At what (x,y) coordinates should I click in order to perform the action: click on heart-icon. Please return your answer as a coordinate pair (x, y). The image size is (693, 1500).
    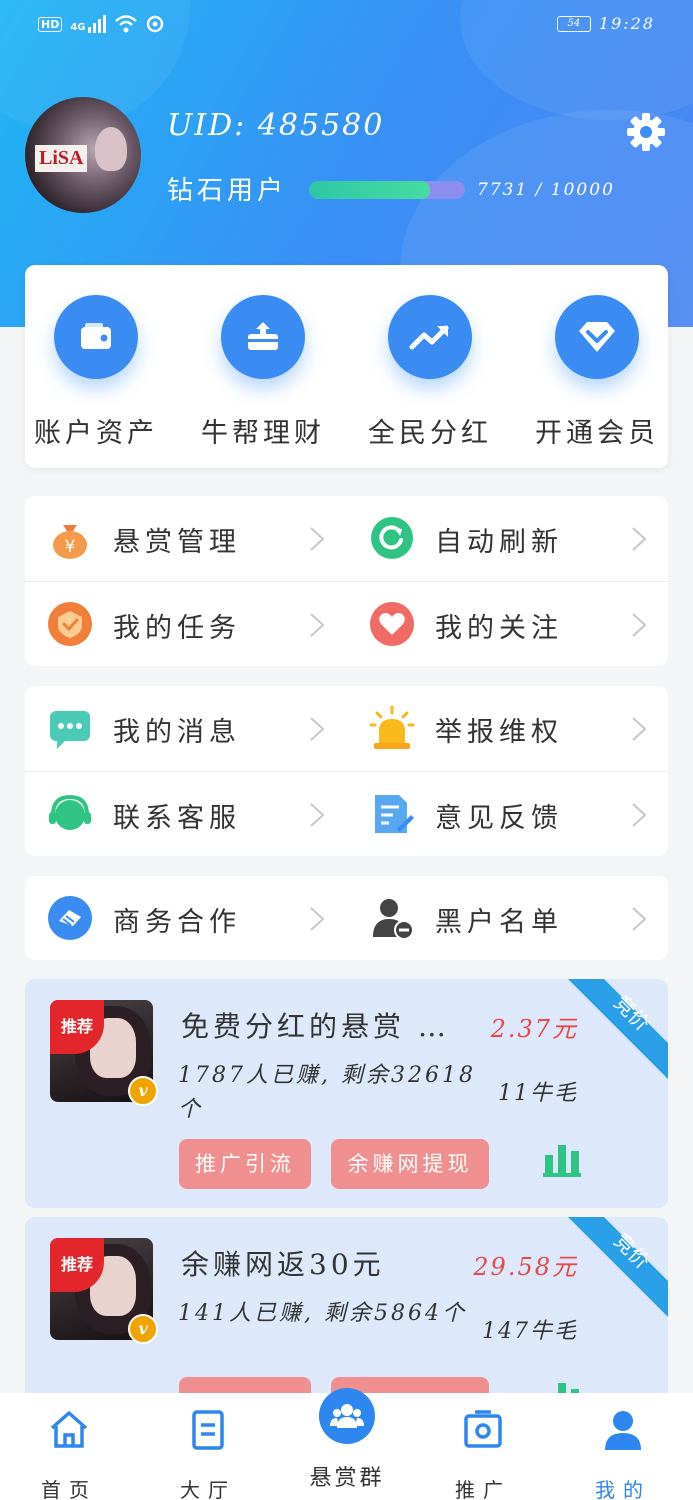
    Looking at the image, I should click on (392, 624).